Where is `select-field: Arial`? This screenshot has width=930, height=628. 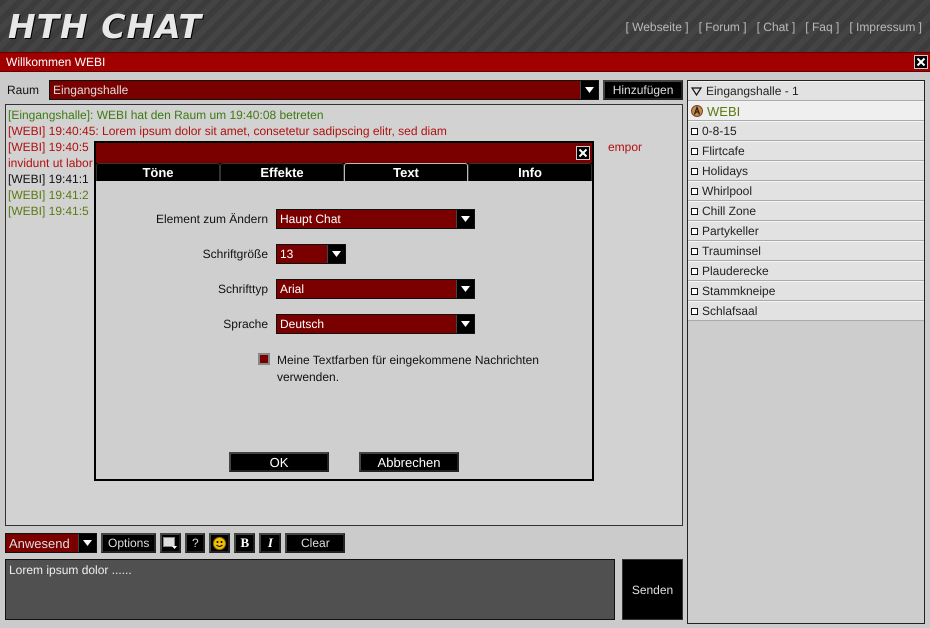 select-field: Arial is located at coordinates (375, 289).